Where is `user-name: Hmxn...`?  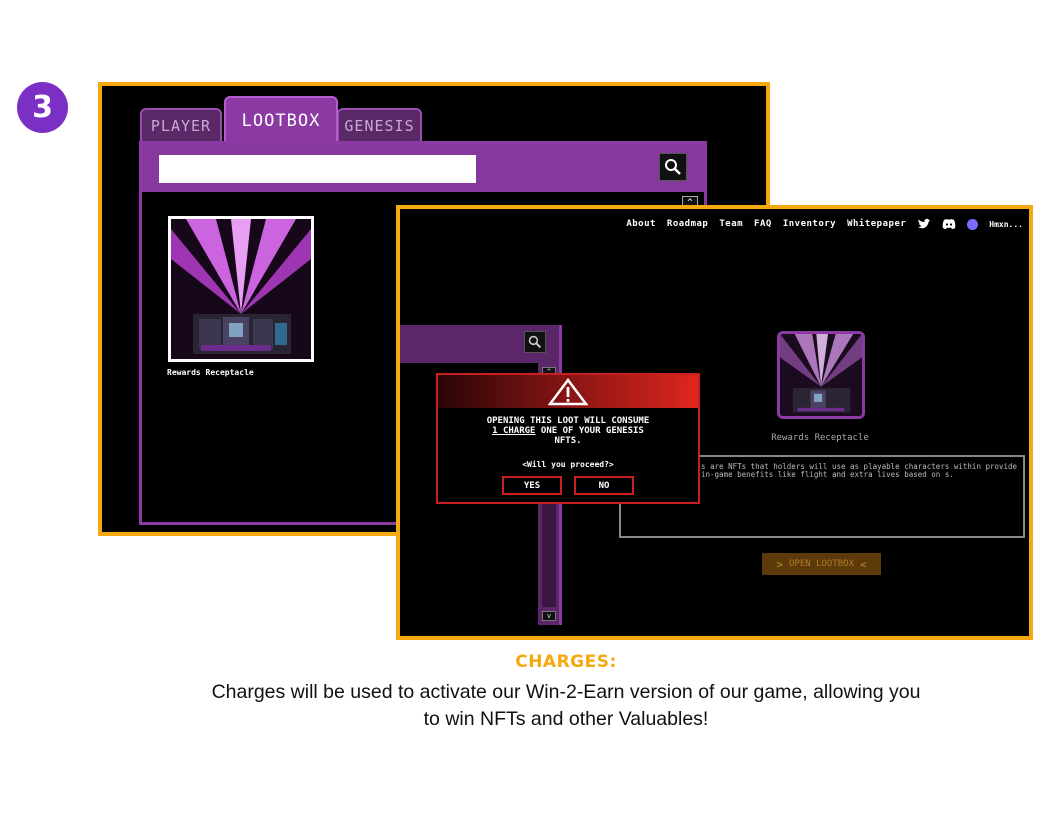
user-name: Hmxn... is located at coordinates (1006, 224).